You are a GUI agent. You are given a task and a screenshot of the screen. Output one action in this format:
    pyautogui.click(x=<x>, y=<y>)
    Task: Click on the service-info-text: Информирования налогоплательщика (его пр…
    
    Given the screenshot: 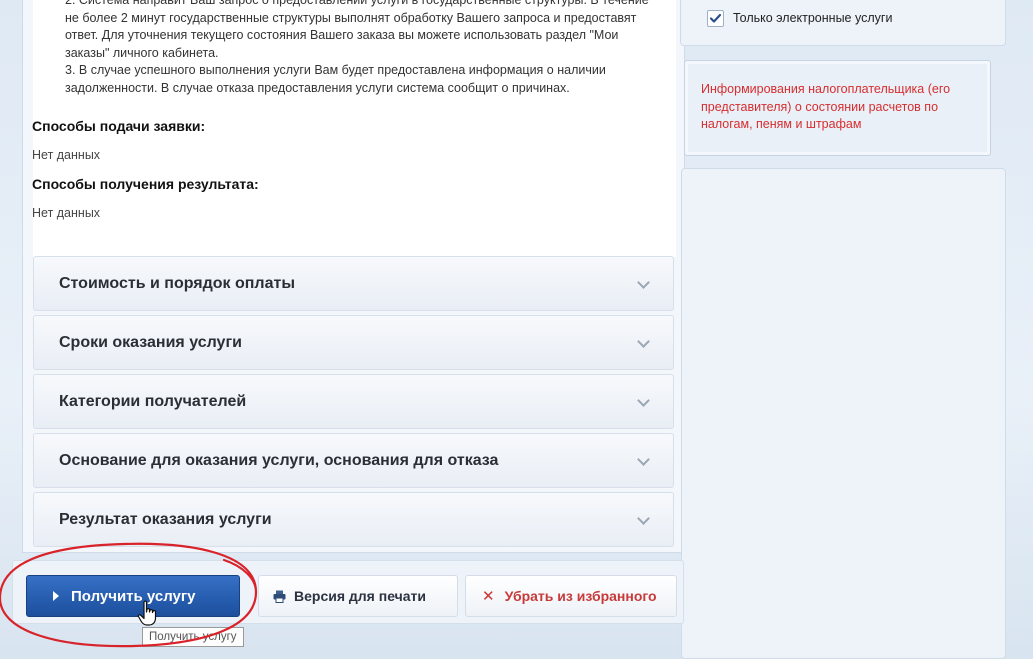 What is the action you would take?
    pyautogui.click(x=841, y=107)
    